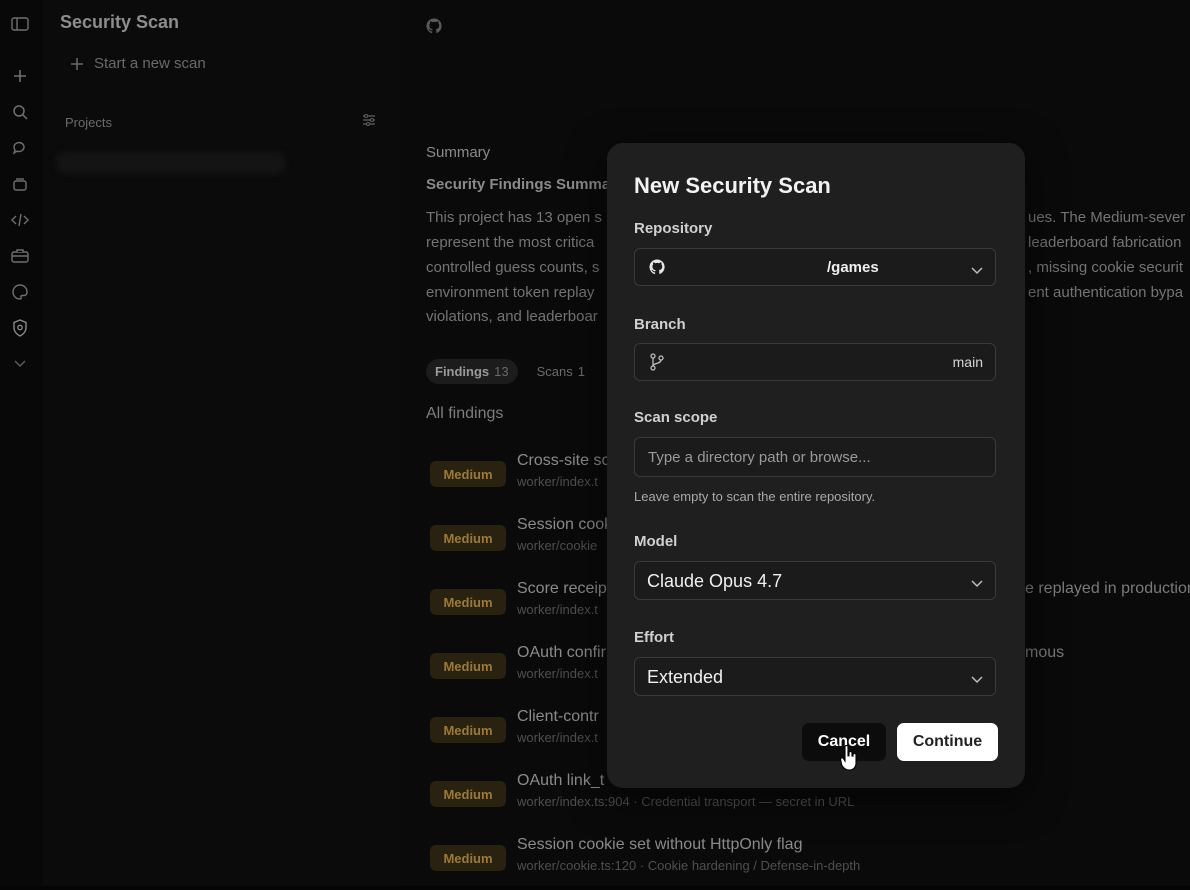  I want to click on project-item-redacted, so click(171, 163).